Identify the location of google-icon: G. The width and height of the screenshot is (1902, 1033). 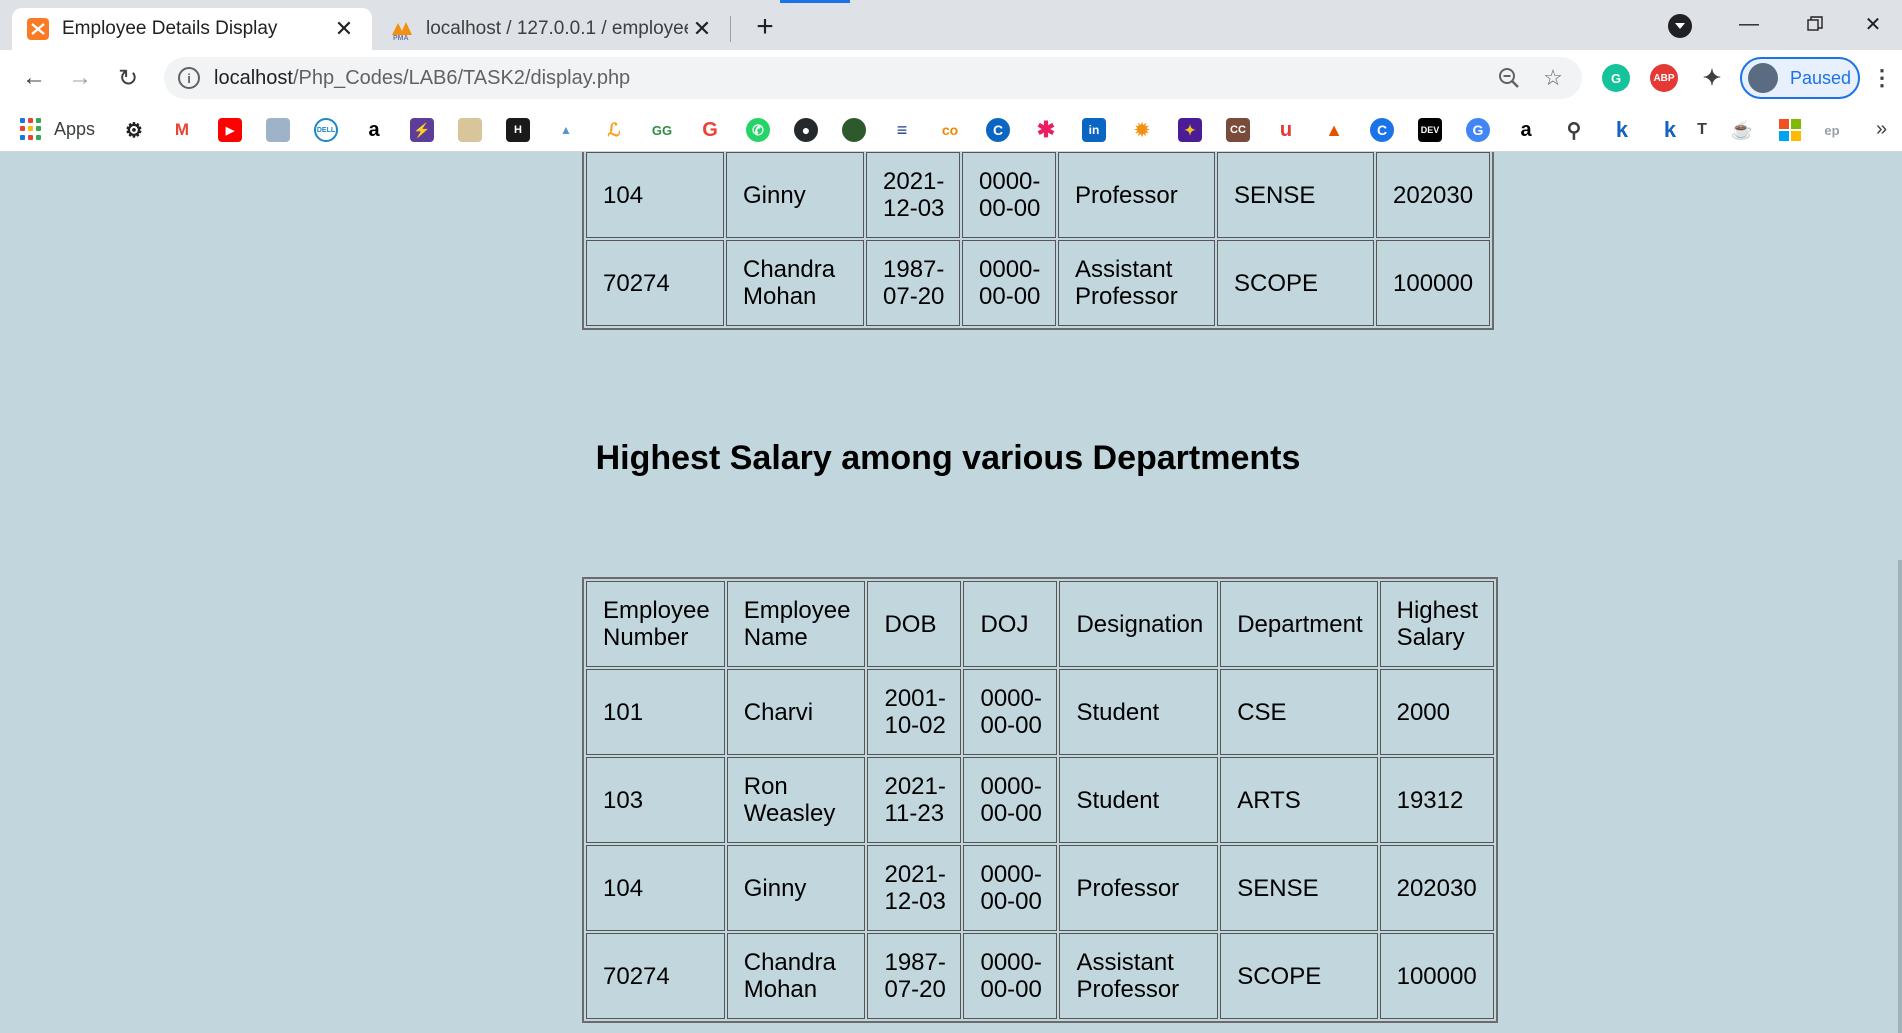
(710, 130).